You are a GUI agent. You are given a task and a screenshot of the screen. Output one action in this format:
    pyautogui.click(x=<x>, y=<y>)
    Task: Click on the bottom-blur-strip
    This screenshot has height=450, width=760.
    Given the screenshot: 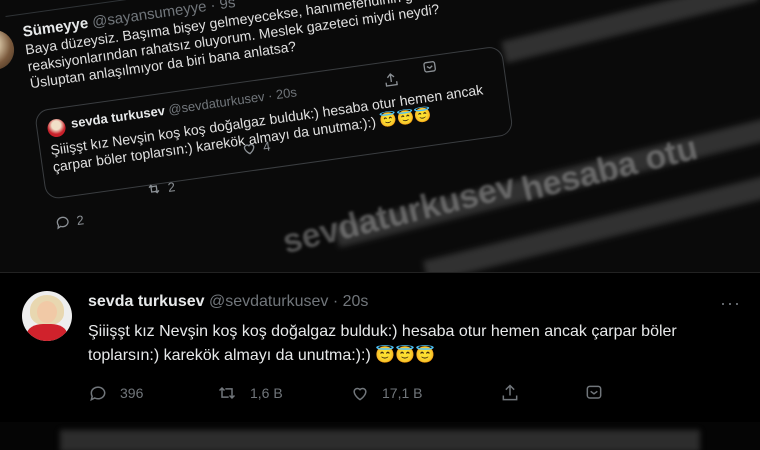 What is the action you would take?
    pyautogui.click(x=380, y=436)
    